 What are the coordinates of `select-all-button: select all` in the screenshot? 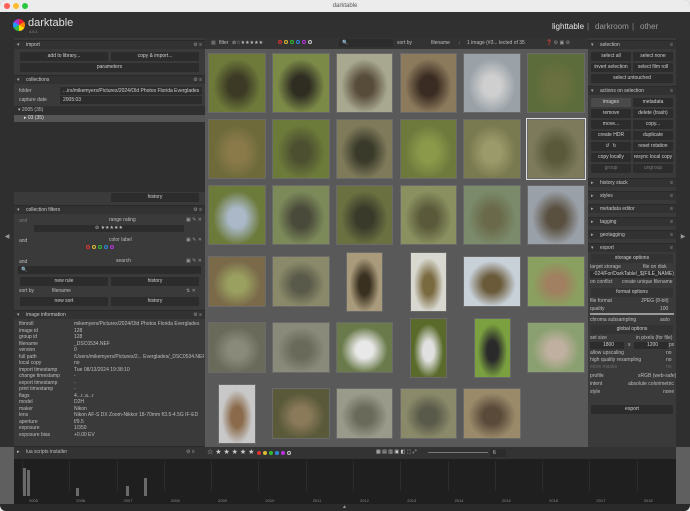 It's located at (611, 56).